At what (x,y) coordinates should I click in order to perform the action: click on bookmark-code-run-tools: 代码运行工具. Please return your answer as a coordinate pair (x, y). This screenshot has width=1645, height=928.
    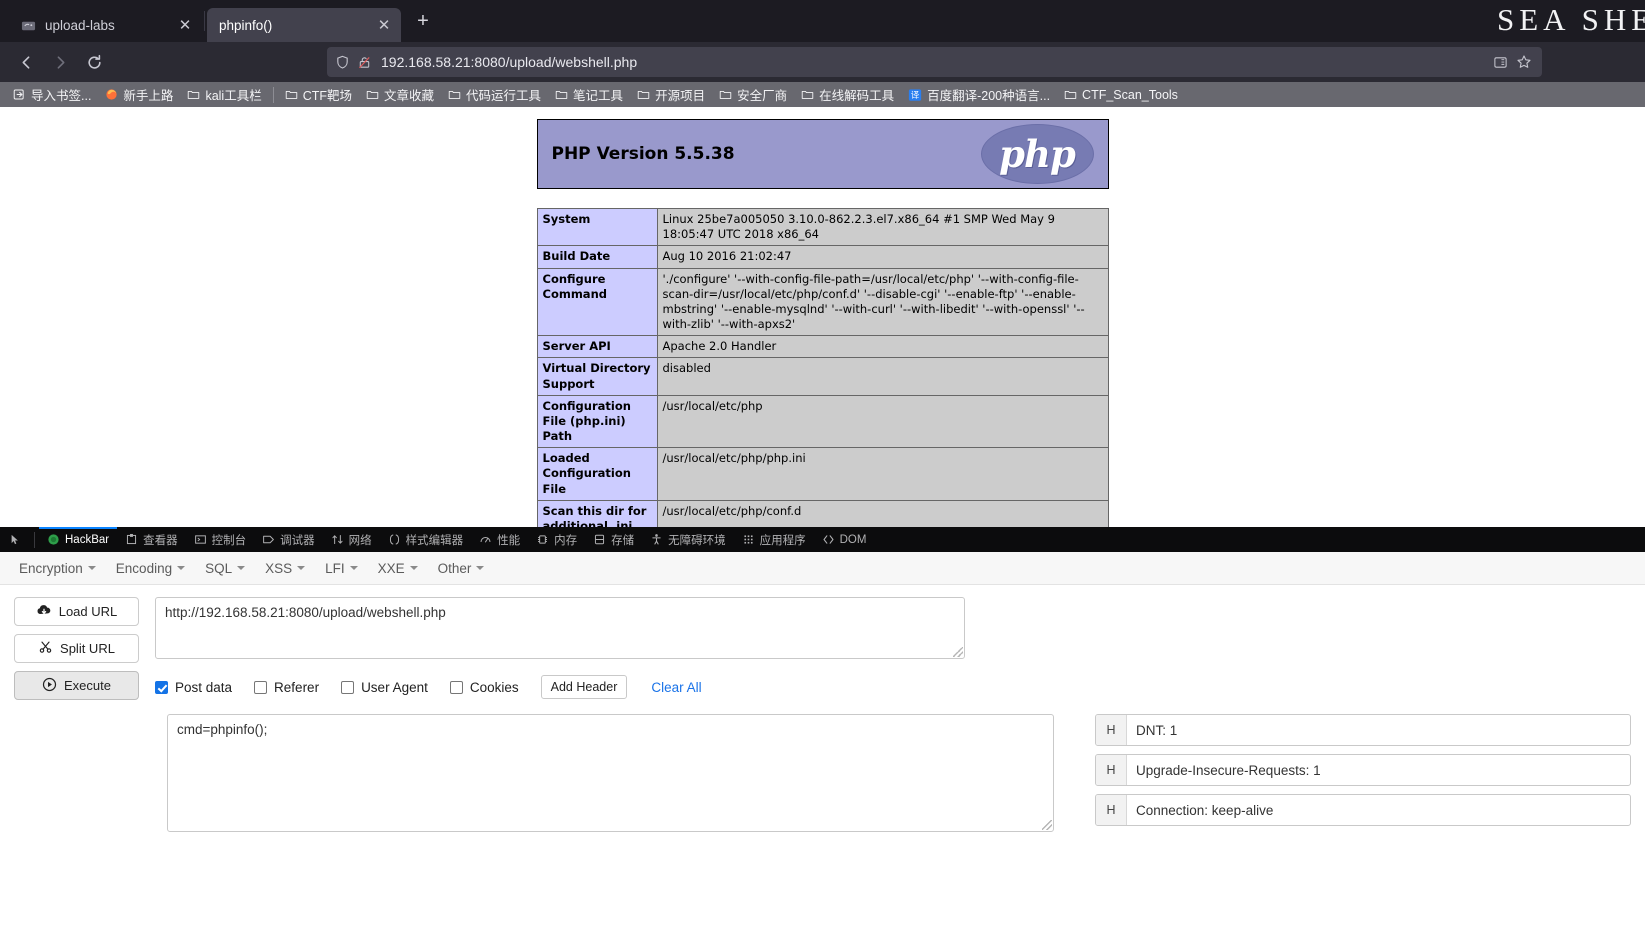
    Looking at the image, I should click on (494, 95).